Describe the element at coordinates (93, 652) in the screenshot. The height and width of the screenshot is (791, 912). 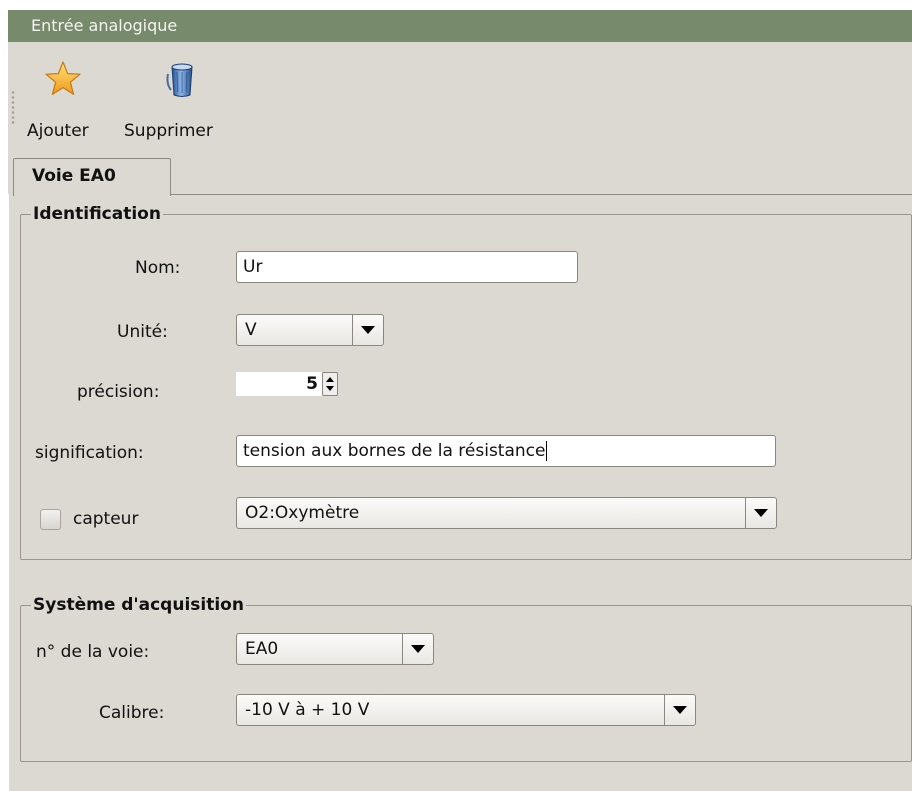
I see `voie-label: n° de la voie:` at that location.